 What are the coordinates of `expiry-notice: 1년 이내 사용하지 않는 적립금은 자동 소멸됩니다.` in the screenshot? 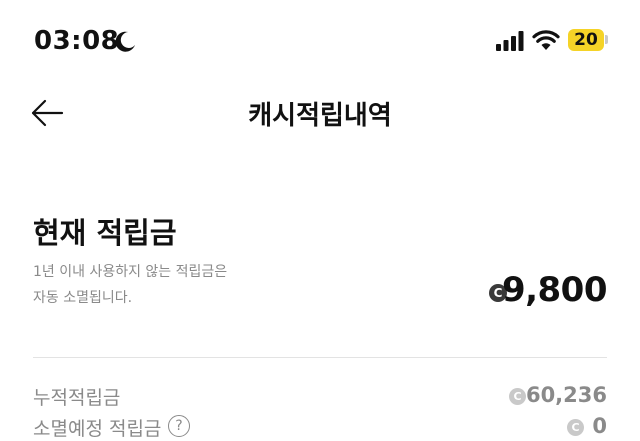 It's located at (130, 285).